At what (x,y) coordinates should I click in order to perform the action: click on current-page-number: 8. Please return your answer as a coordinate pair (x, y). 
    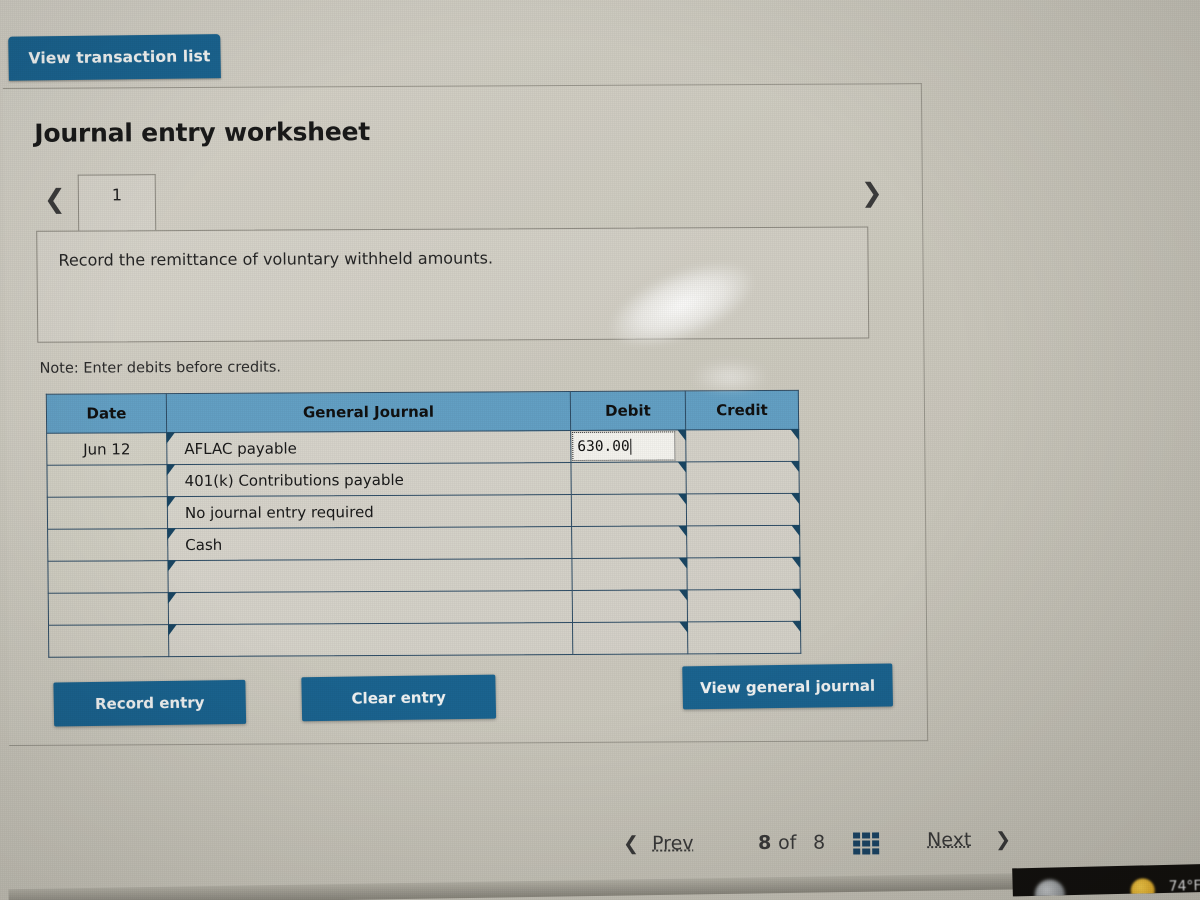
    Looking at the image, I should click on (765, 843).